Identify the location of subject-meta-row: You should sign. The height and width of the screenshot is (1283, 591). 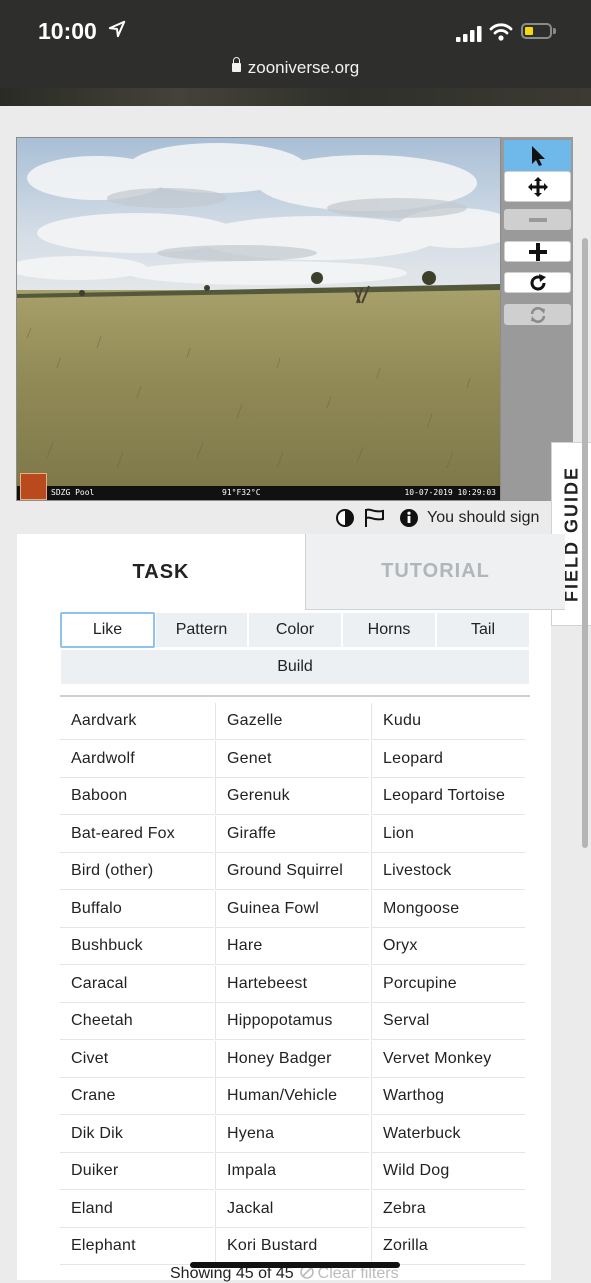
(437, 518).